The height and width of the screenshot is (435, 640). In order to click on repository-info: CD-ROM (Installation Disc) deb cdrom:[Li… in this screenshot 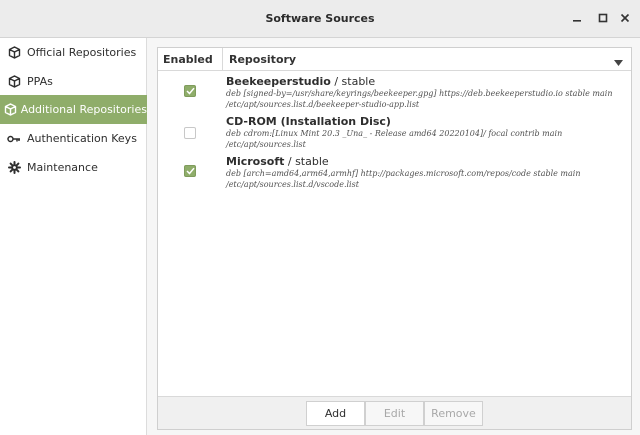, I will do `click(426, 132)`.